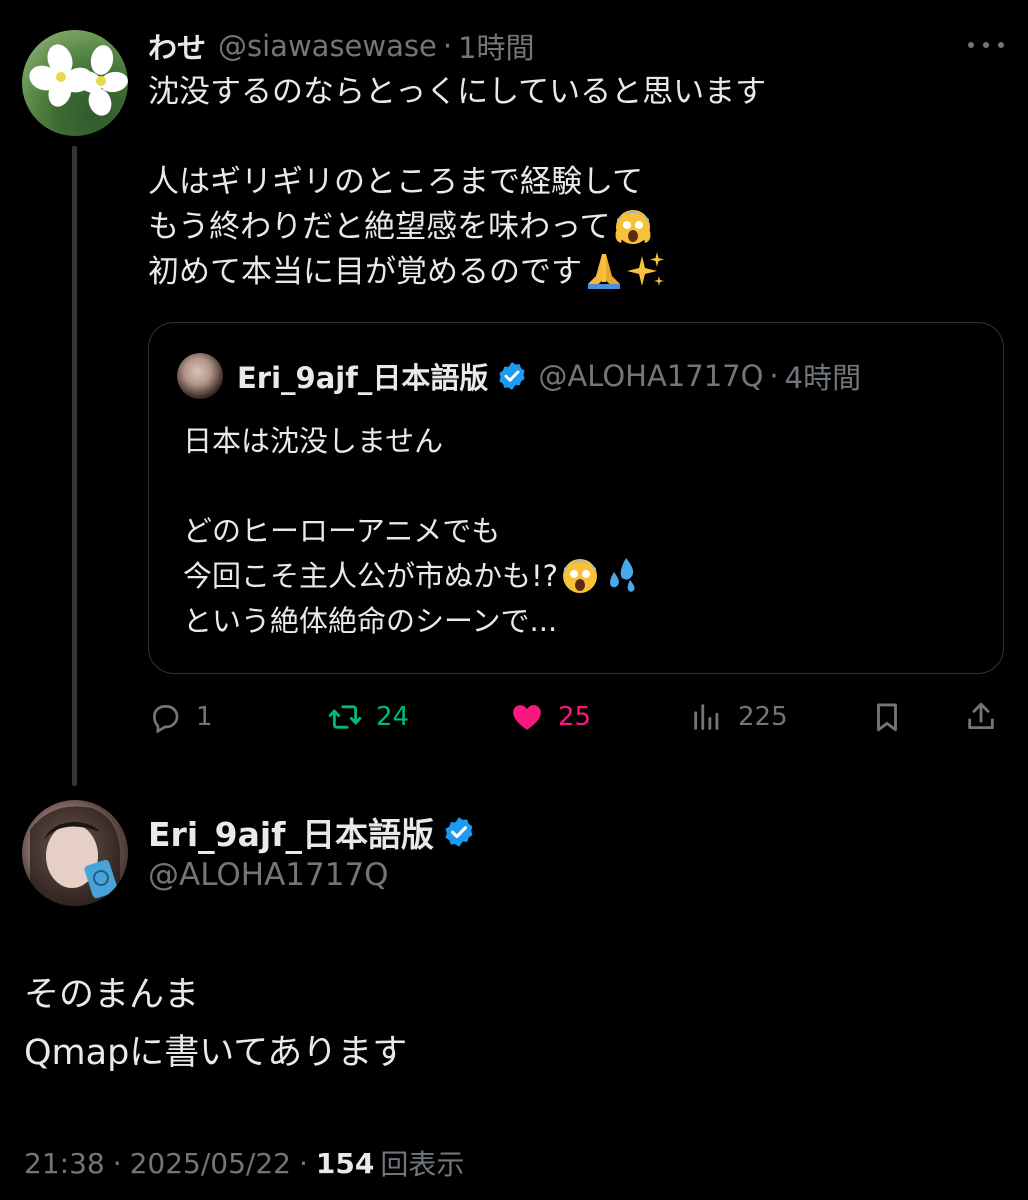  Describe the element at coordinates (763, 717) in the screenshot. I see `views-count: 225` at that location.